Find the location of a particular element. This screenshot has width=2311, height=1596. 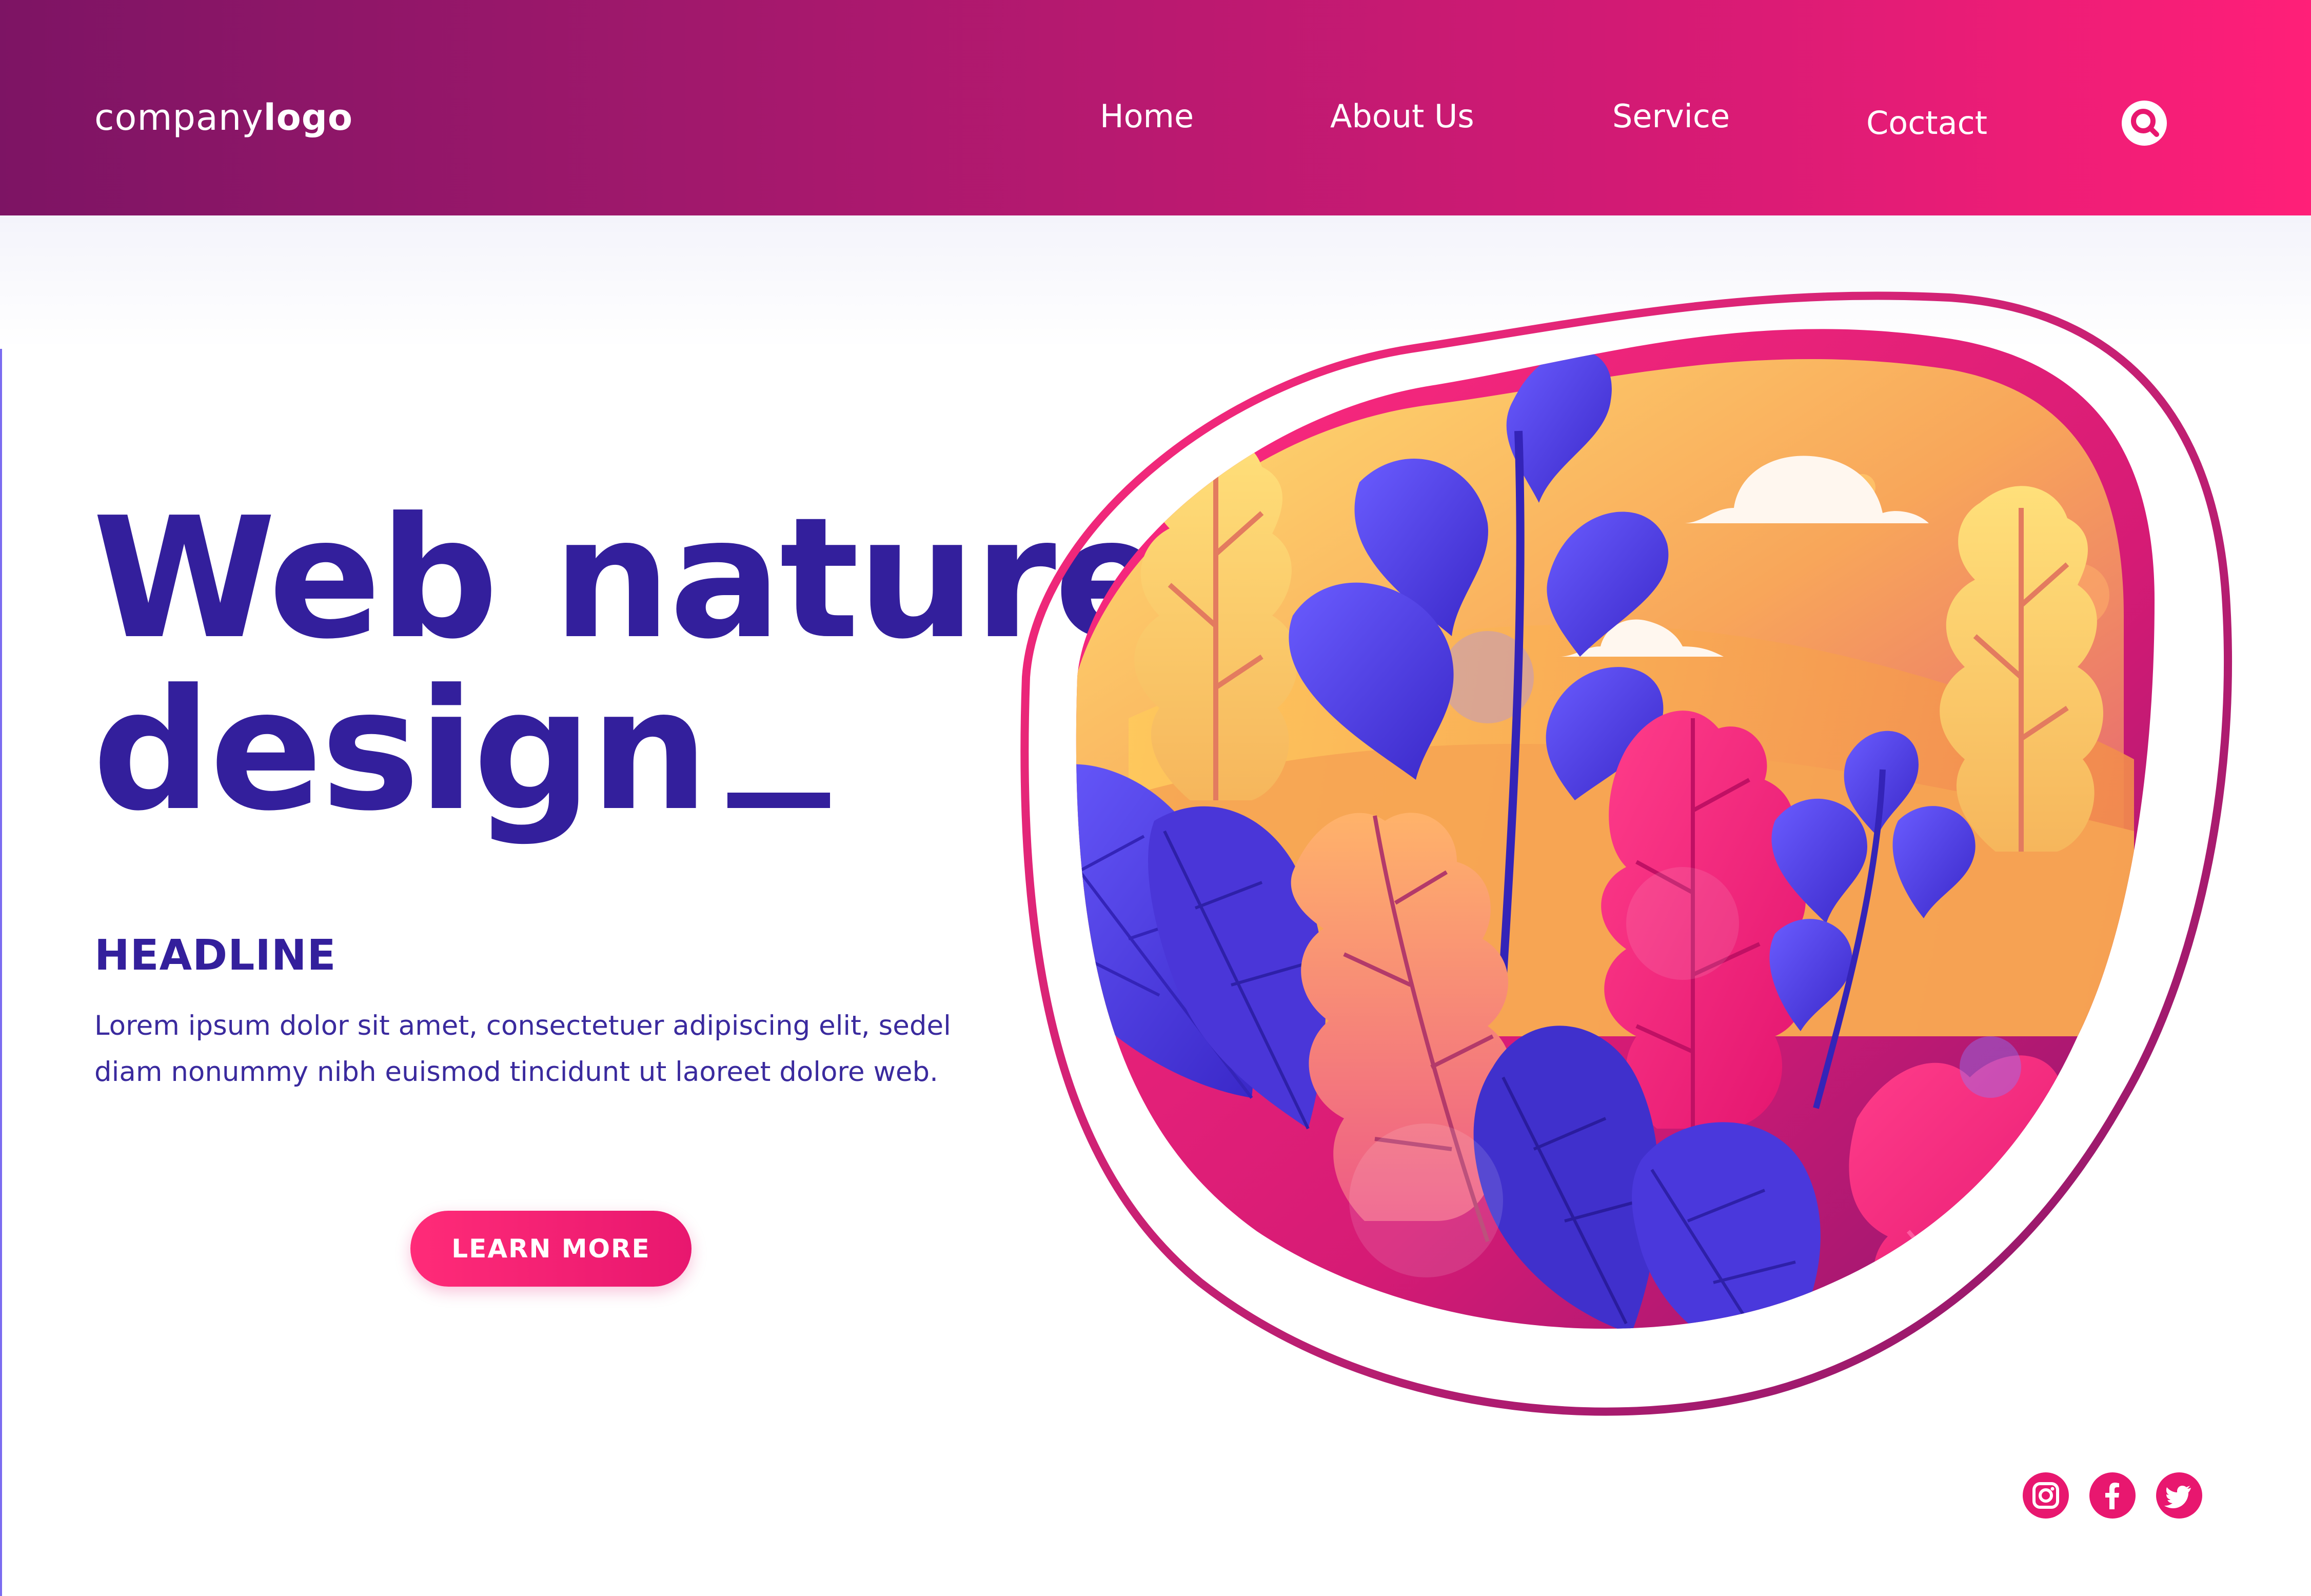

search-button is located at coordinates (2144, 123).